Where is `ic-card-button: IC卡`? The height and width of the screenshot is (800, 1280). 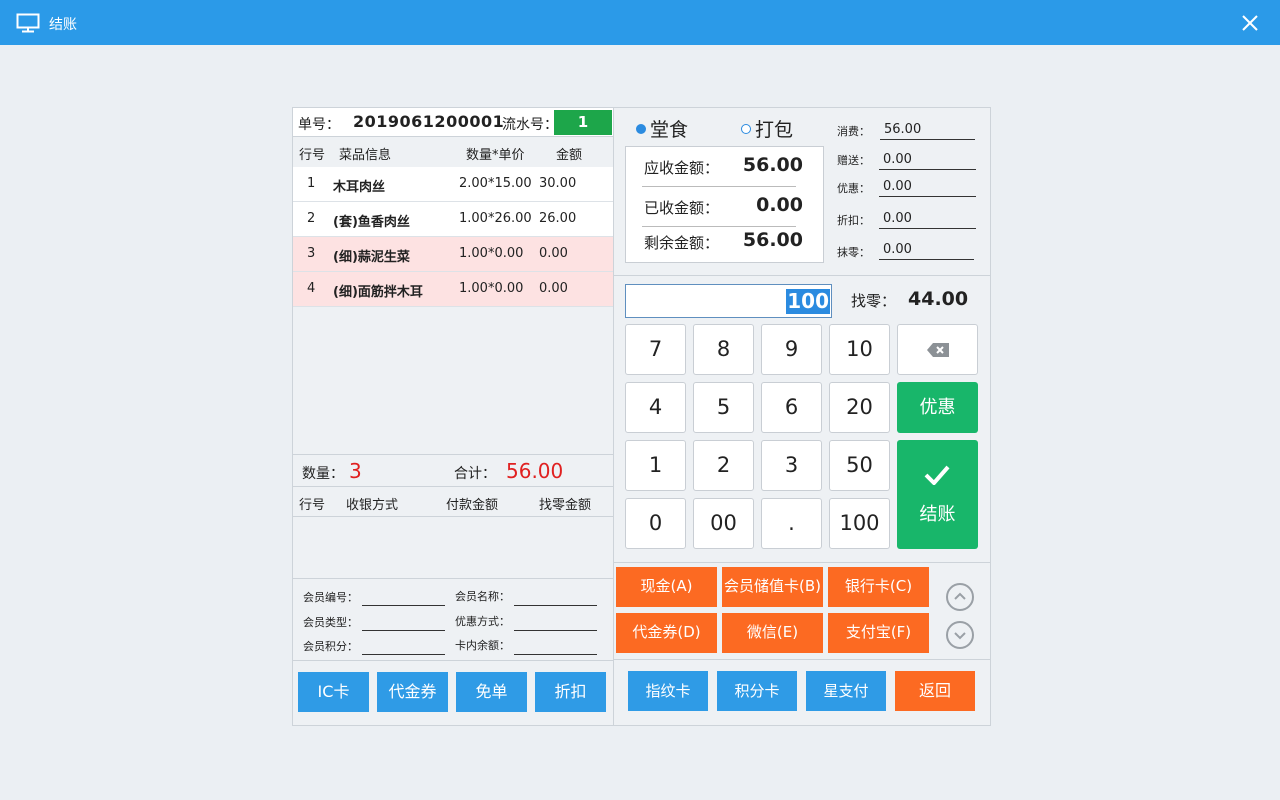
ic-card-button: IC卡 is located at coordinates (333, 692).